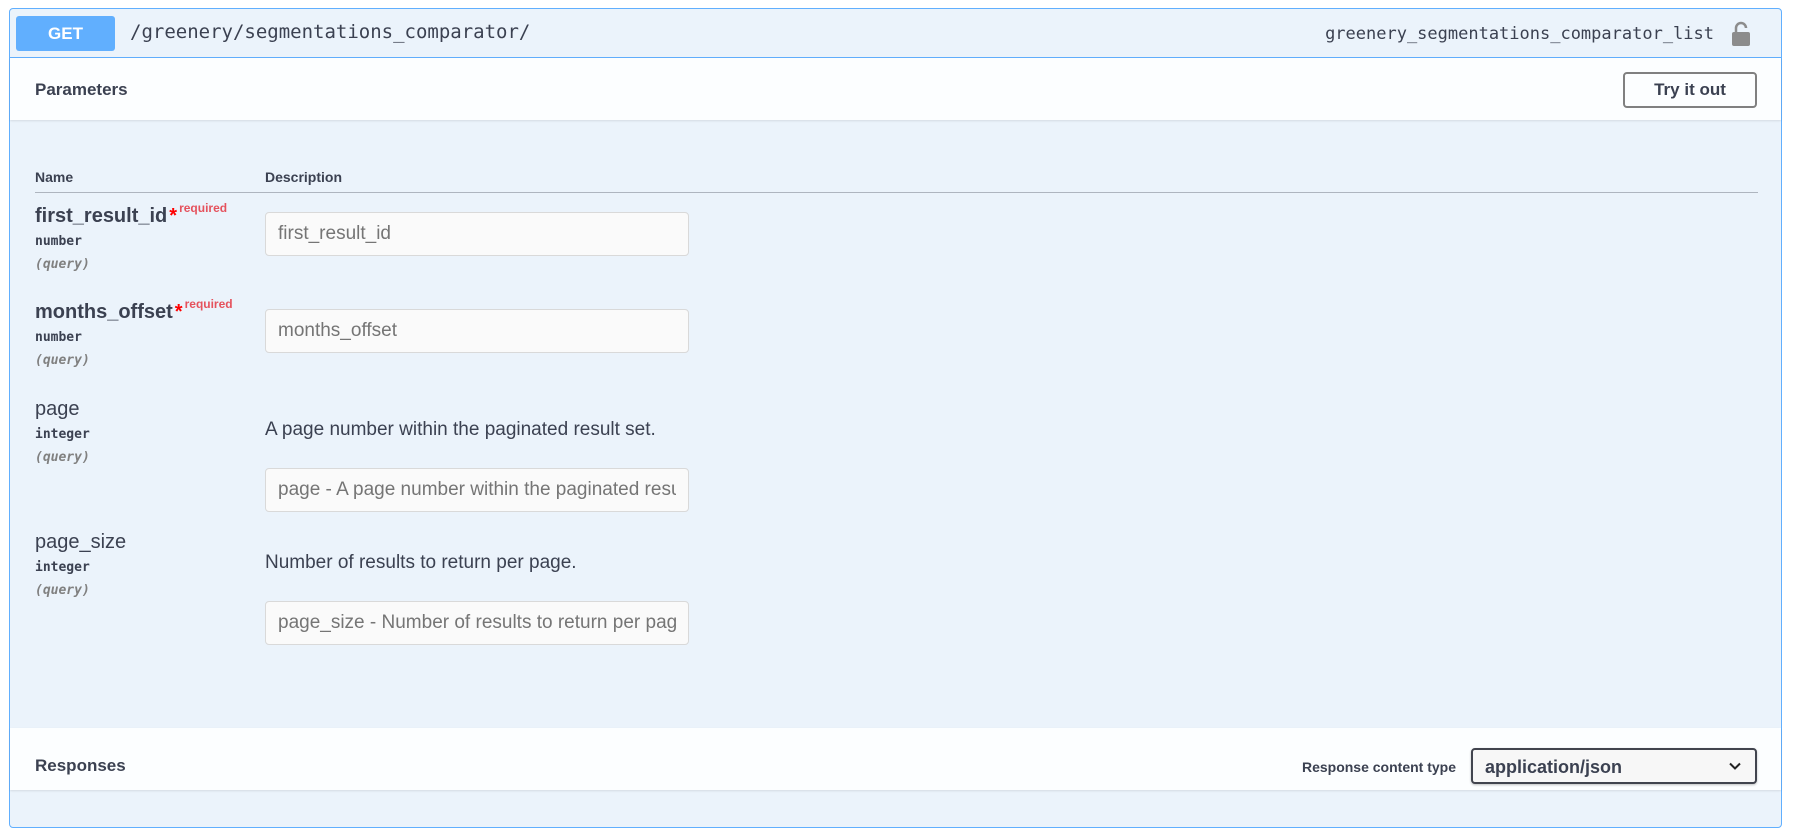  What do you see at coordinates (896, 192) in the screenshot?
I see `table-header-divider` at bounding box center [896, 192].